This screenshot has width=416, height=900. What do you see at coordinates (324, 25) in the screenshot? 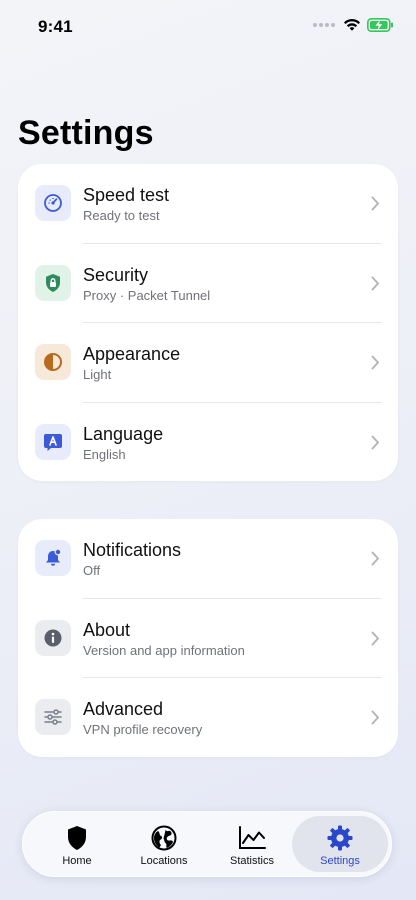
I see `cellular-signal-icon` at bounding box center [324, 25].